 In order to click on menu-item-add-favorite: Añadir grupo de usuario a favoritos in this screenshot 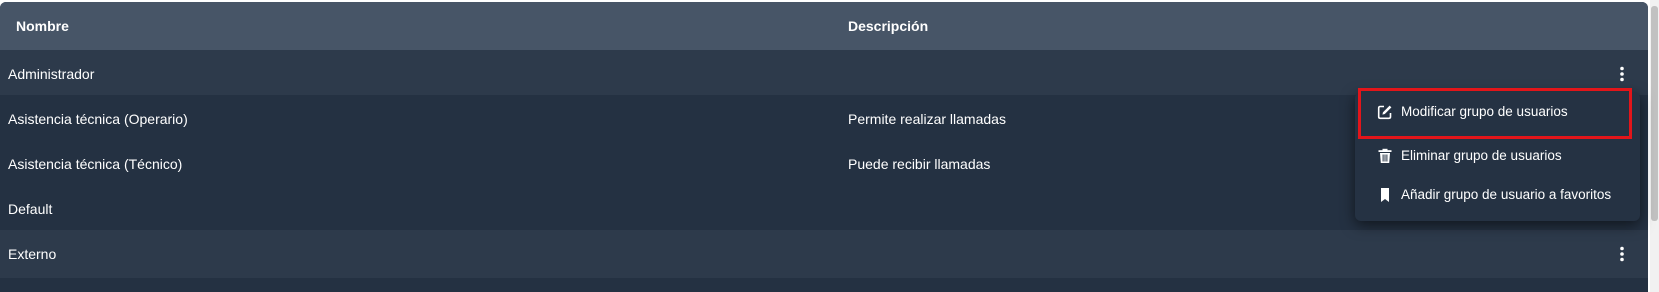, I will do `click(1497, 195)`.